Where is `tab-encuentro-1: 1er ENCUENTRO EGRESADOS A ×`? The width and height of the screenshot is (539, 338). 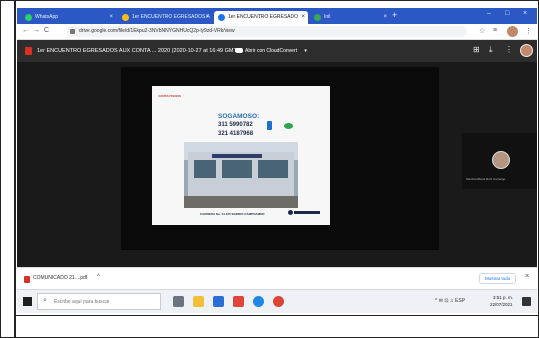
tab-encuentro-1: 1er ENCUENTRO EGRESADOS A × is located at coordinates (165, 17).